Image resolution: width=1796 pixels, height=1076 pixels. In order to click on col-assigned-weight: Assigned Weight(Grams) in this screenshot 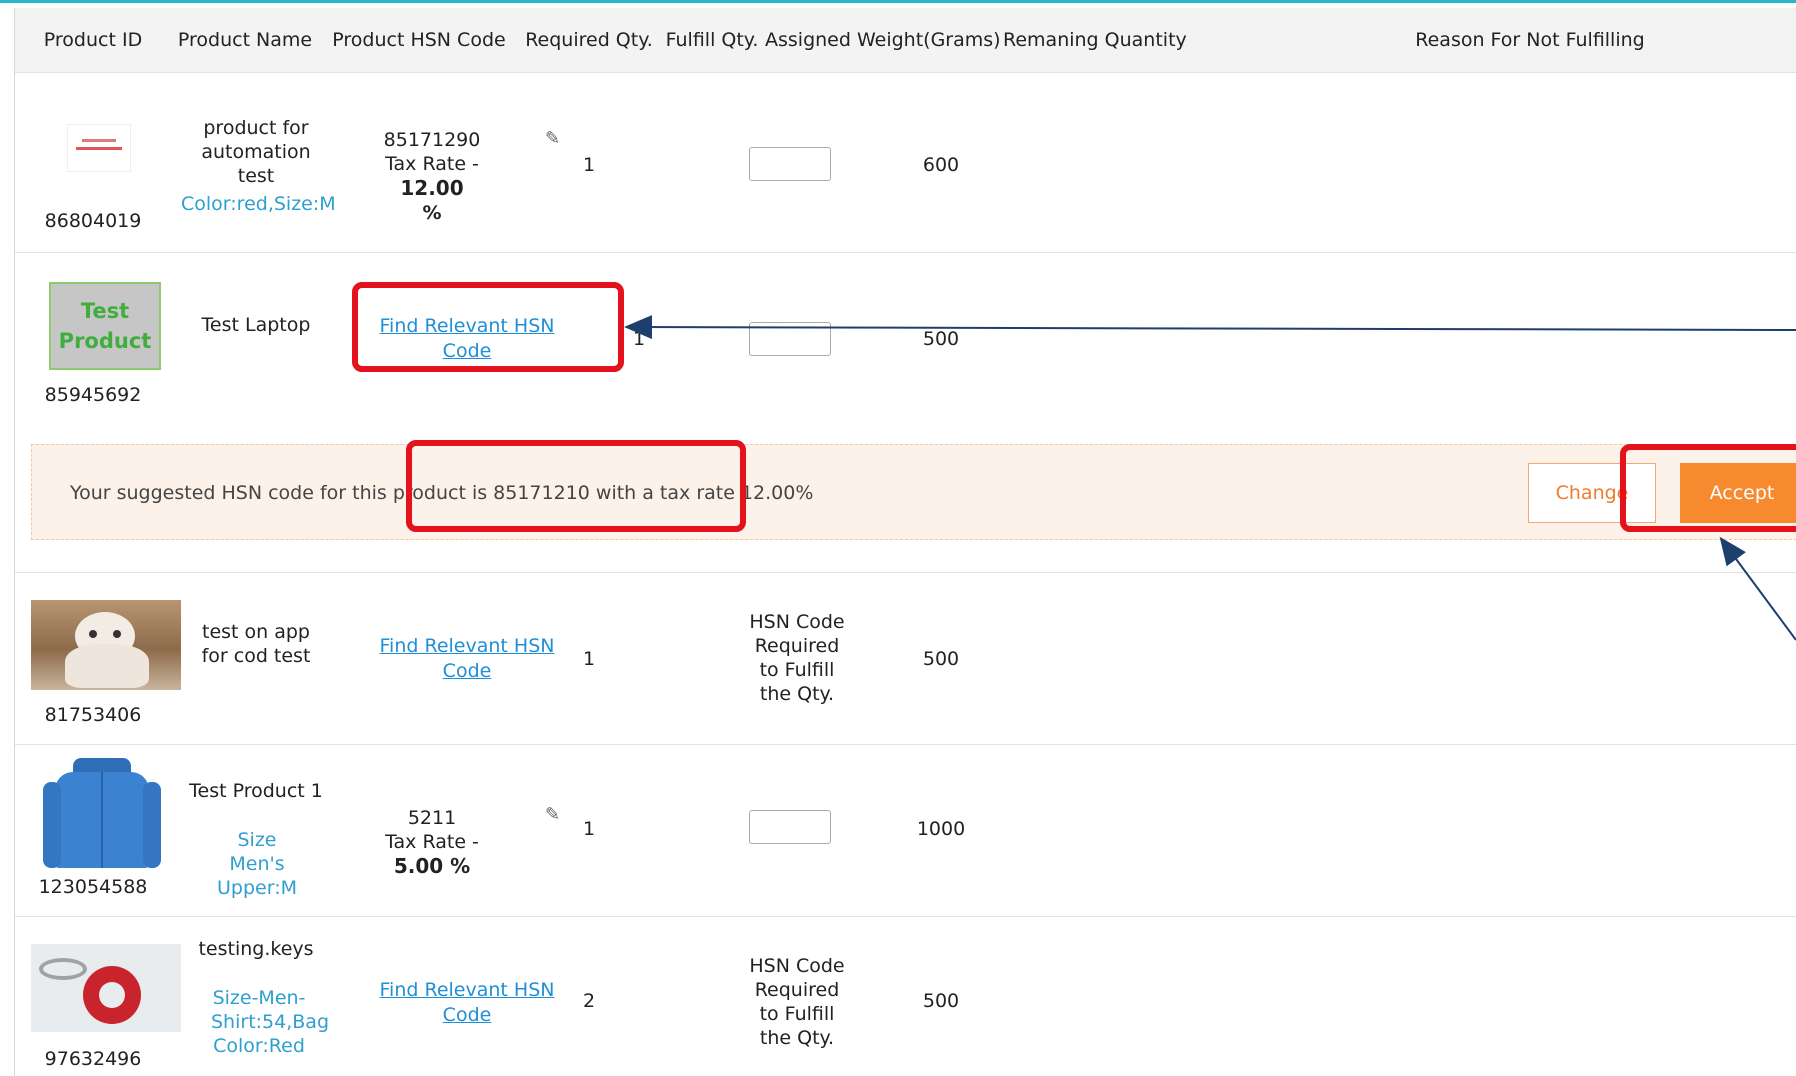, I will do `click(883, 40)`.